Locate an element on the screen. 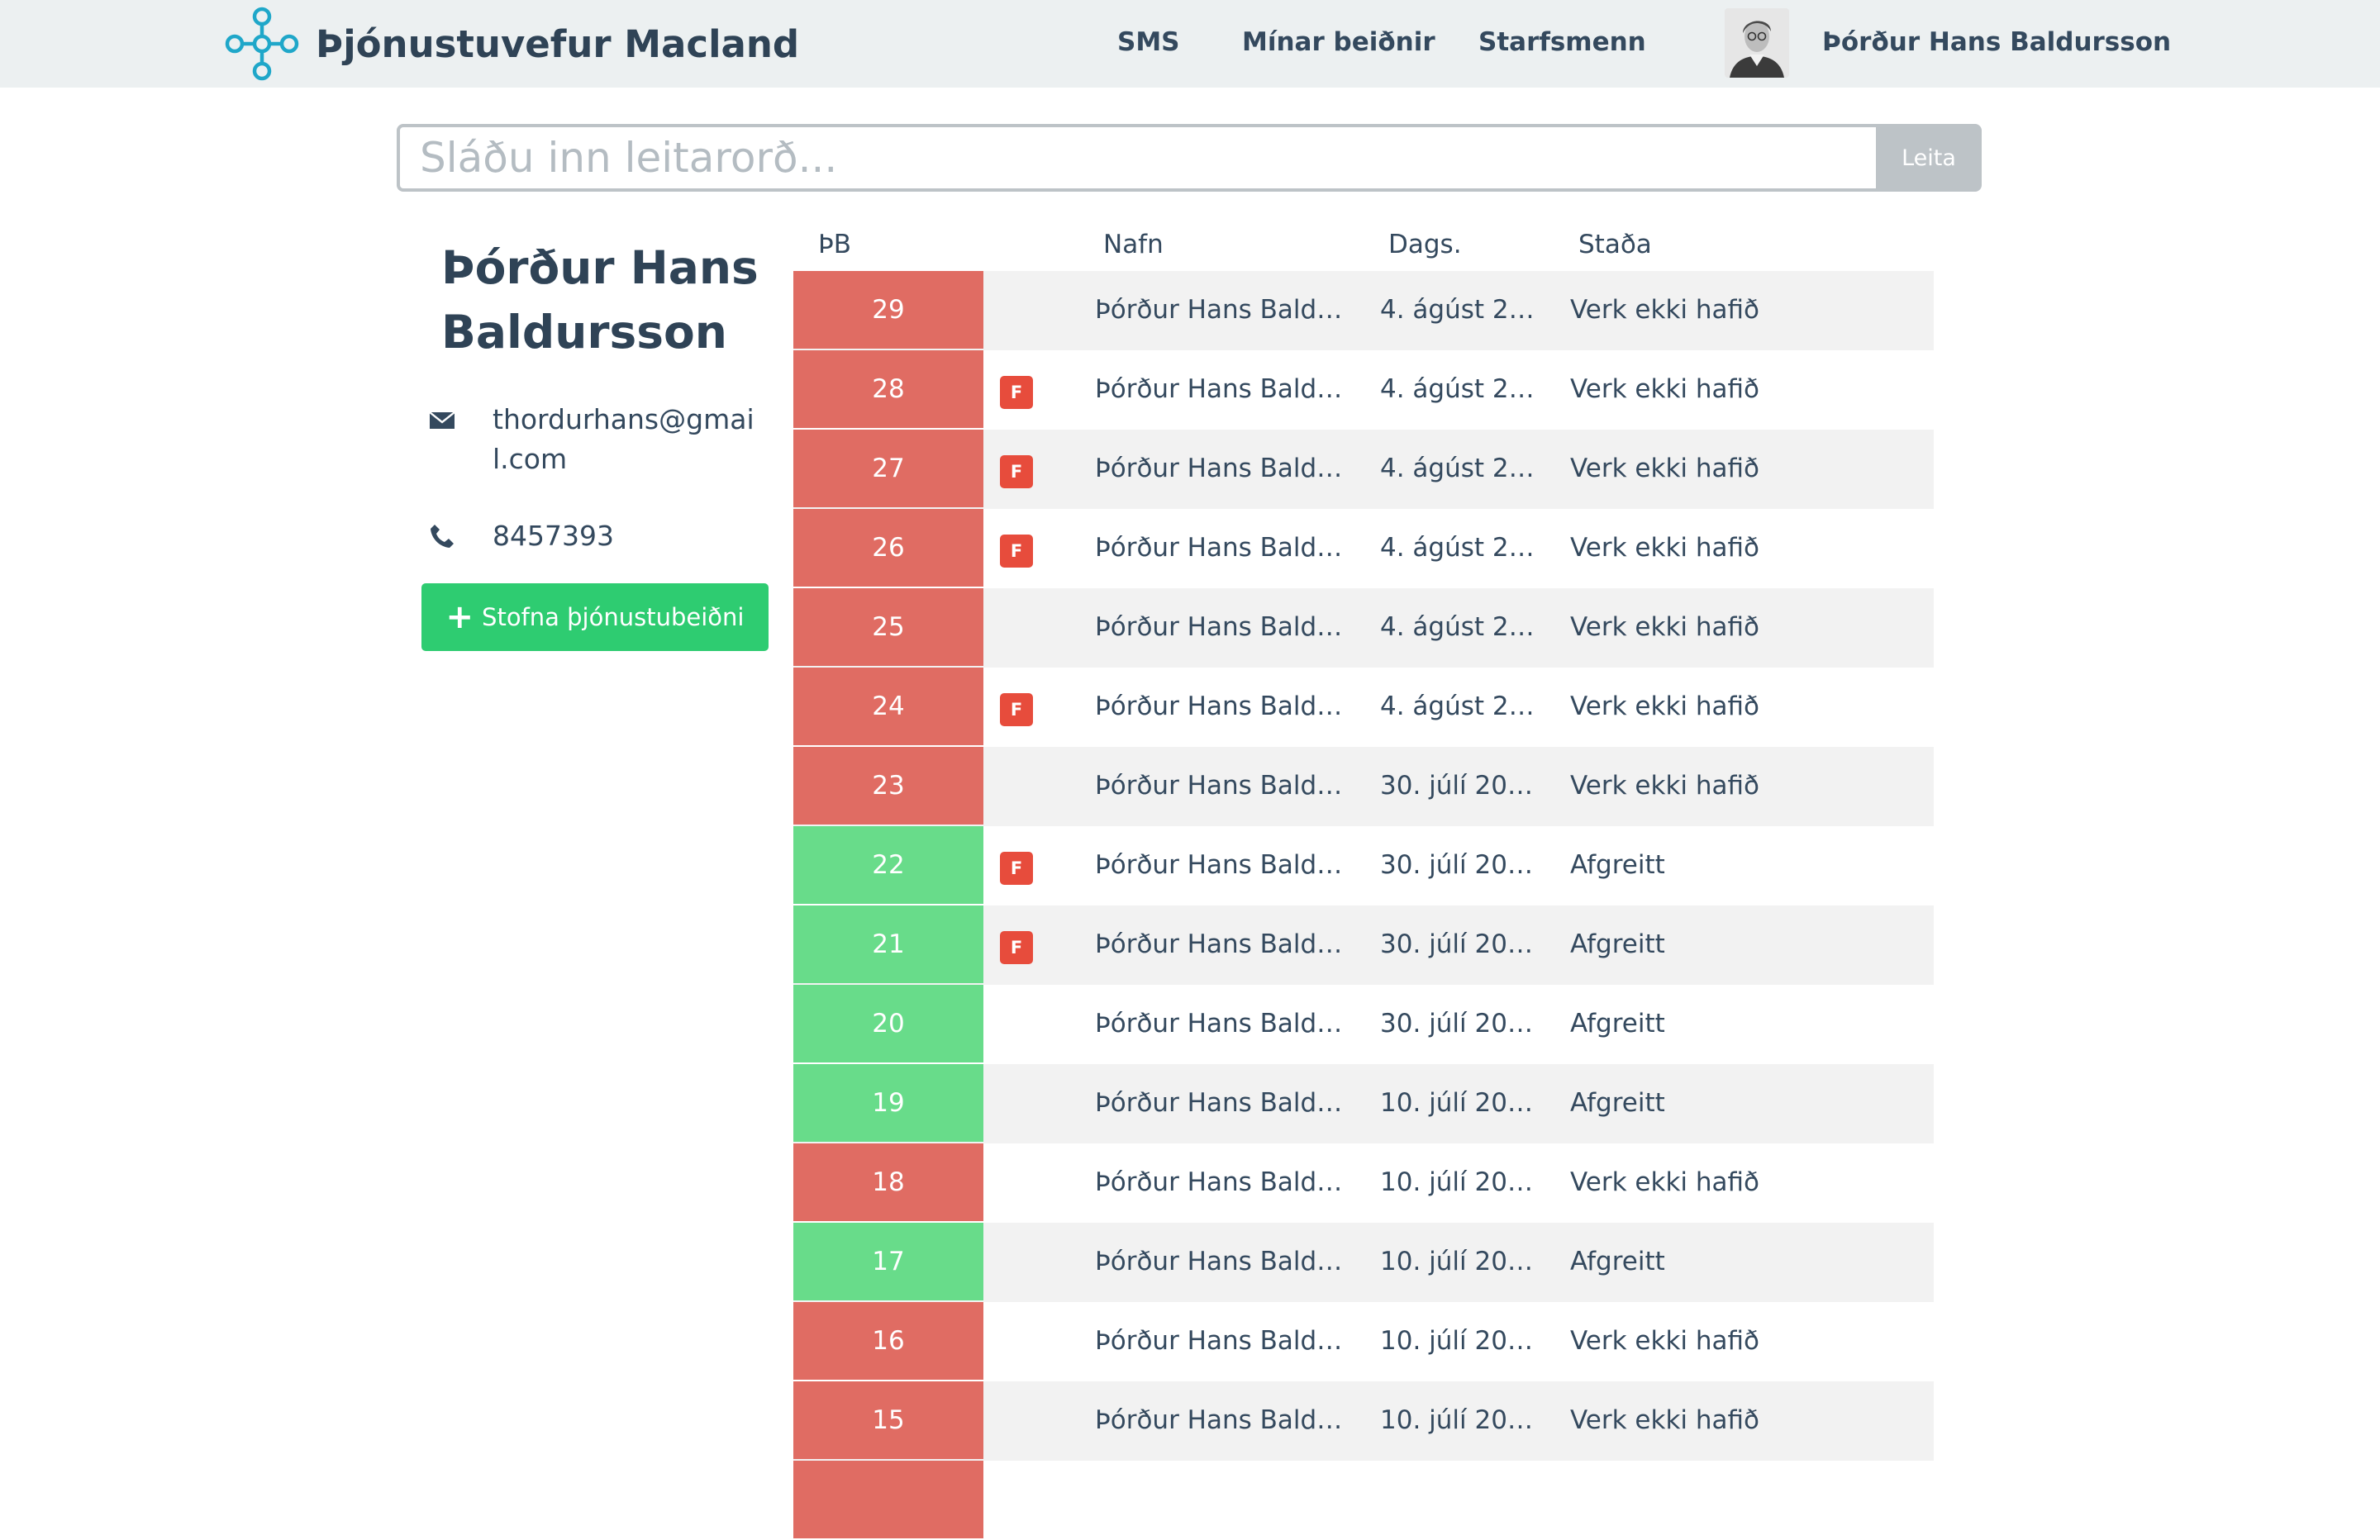  column-header-status: Staða is located at coordinates (1615, 244).